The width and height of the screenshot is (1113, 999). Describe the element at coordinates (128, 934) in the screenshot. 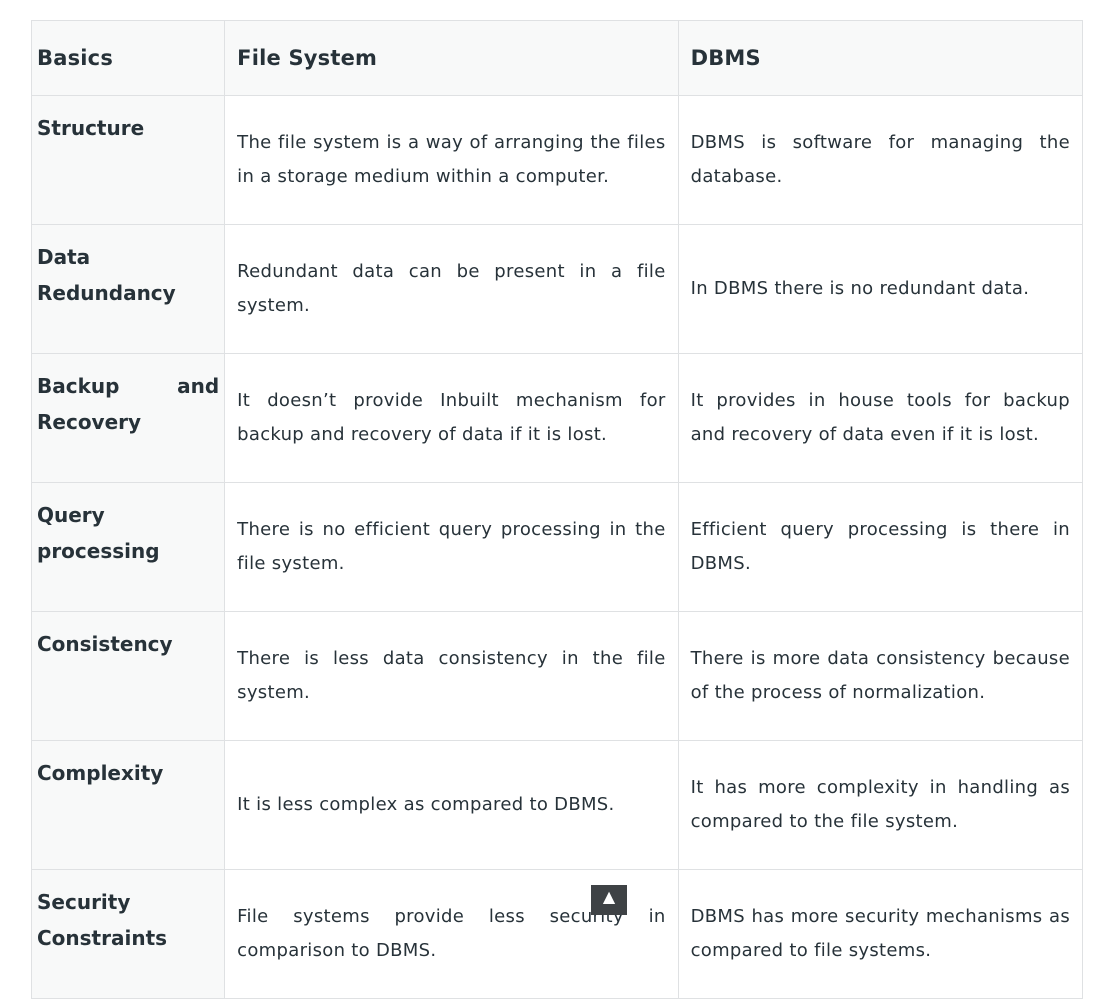

I see `row-label: Security Constraints` at that location.